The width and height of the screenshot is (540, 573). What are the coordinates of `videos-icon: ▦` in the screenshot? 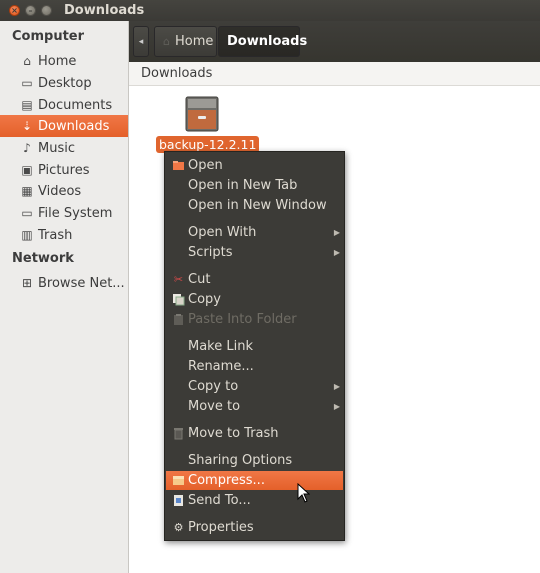 It's located at (27, 191).